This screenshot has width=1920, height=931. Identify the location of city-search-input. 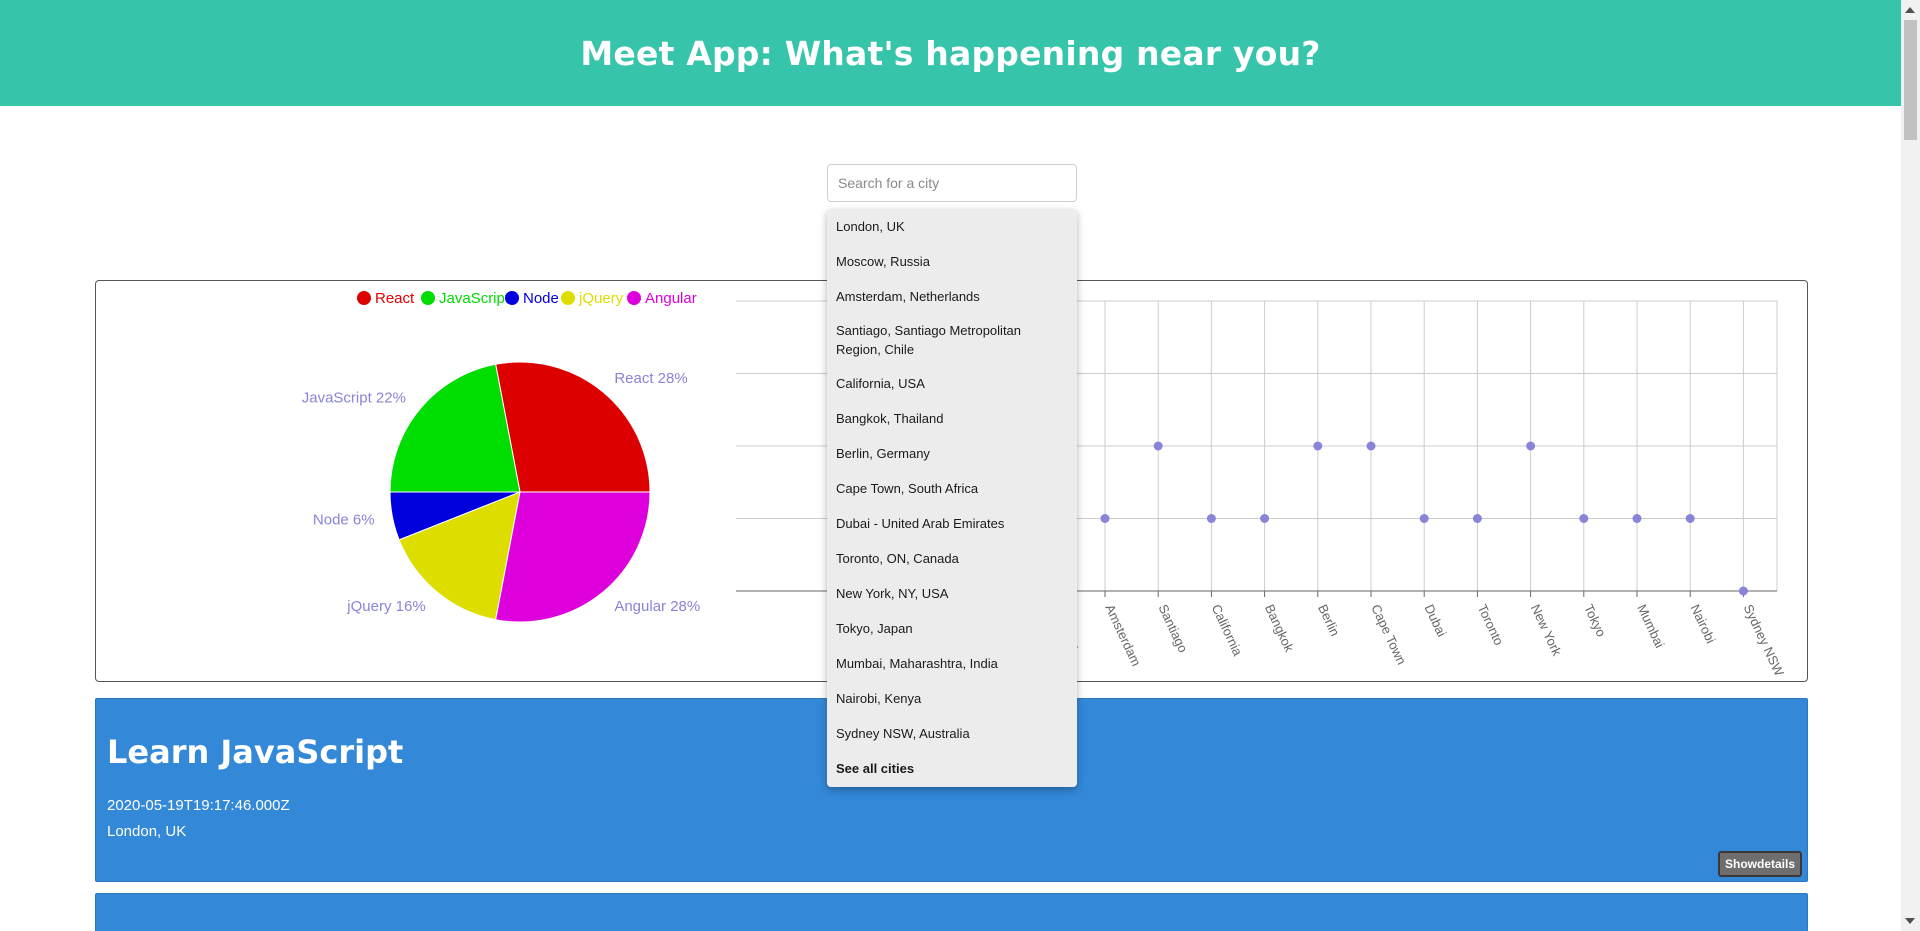
(952, 183).